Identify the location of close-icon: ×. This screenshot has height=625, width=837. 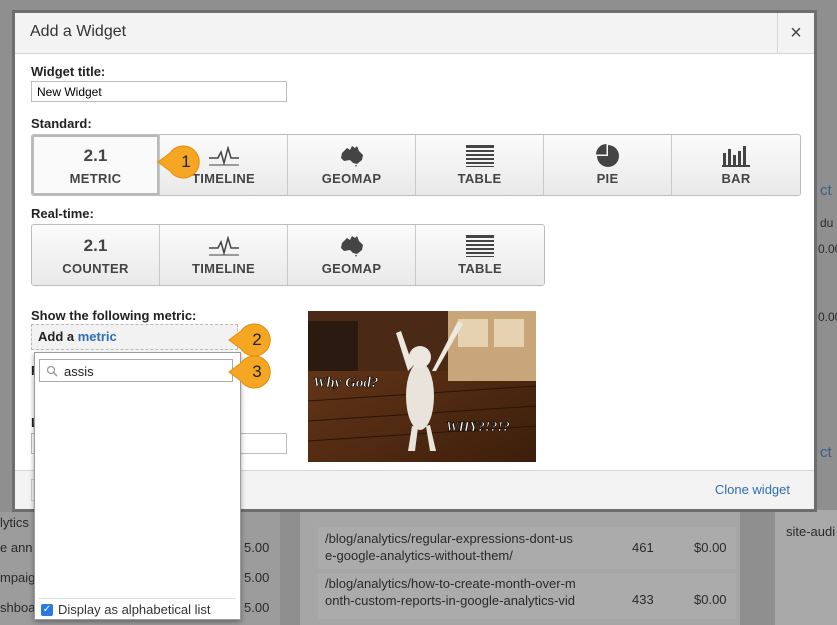
(796, 33).